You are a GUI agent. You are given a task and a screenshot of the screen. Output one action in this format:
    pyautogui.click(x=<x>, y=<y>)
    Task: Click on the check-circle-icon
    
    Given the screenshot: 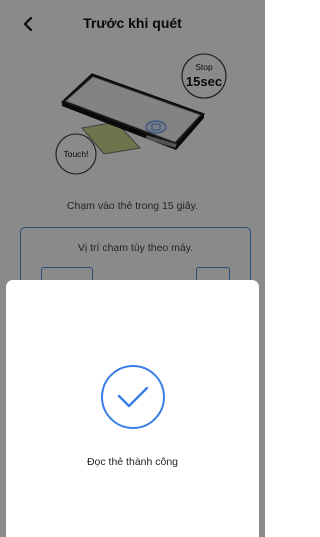 What is the action you would take?
    pyautogui.click(x=133, y=397)
    